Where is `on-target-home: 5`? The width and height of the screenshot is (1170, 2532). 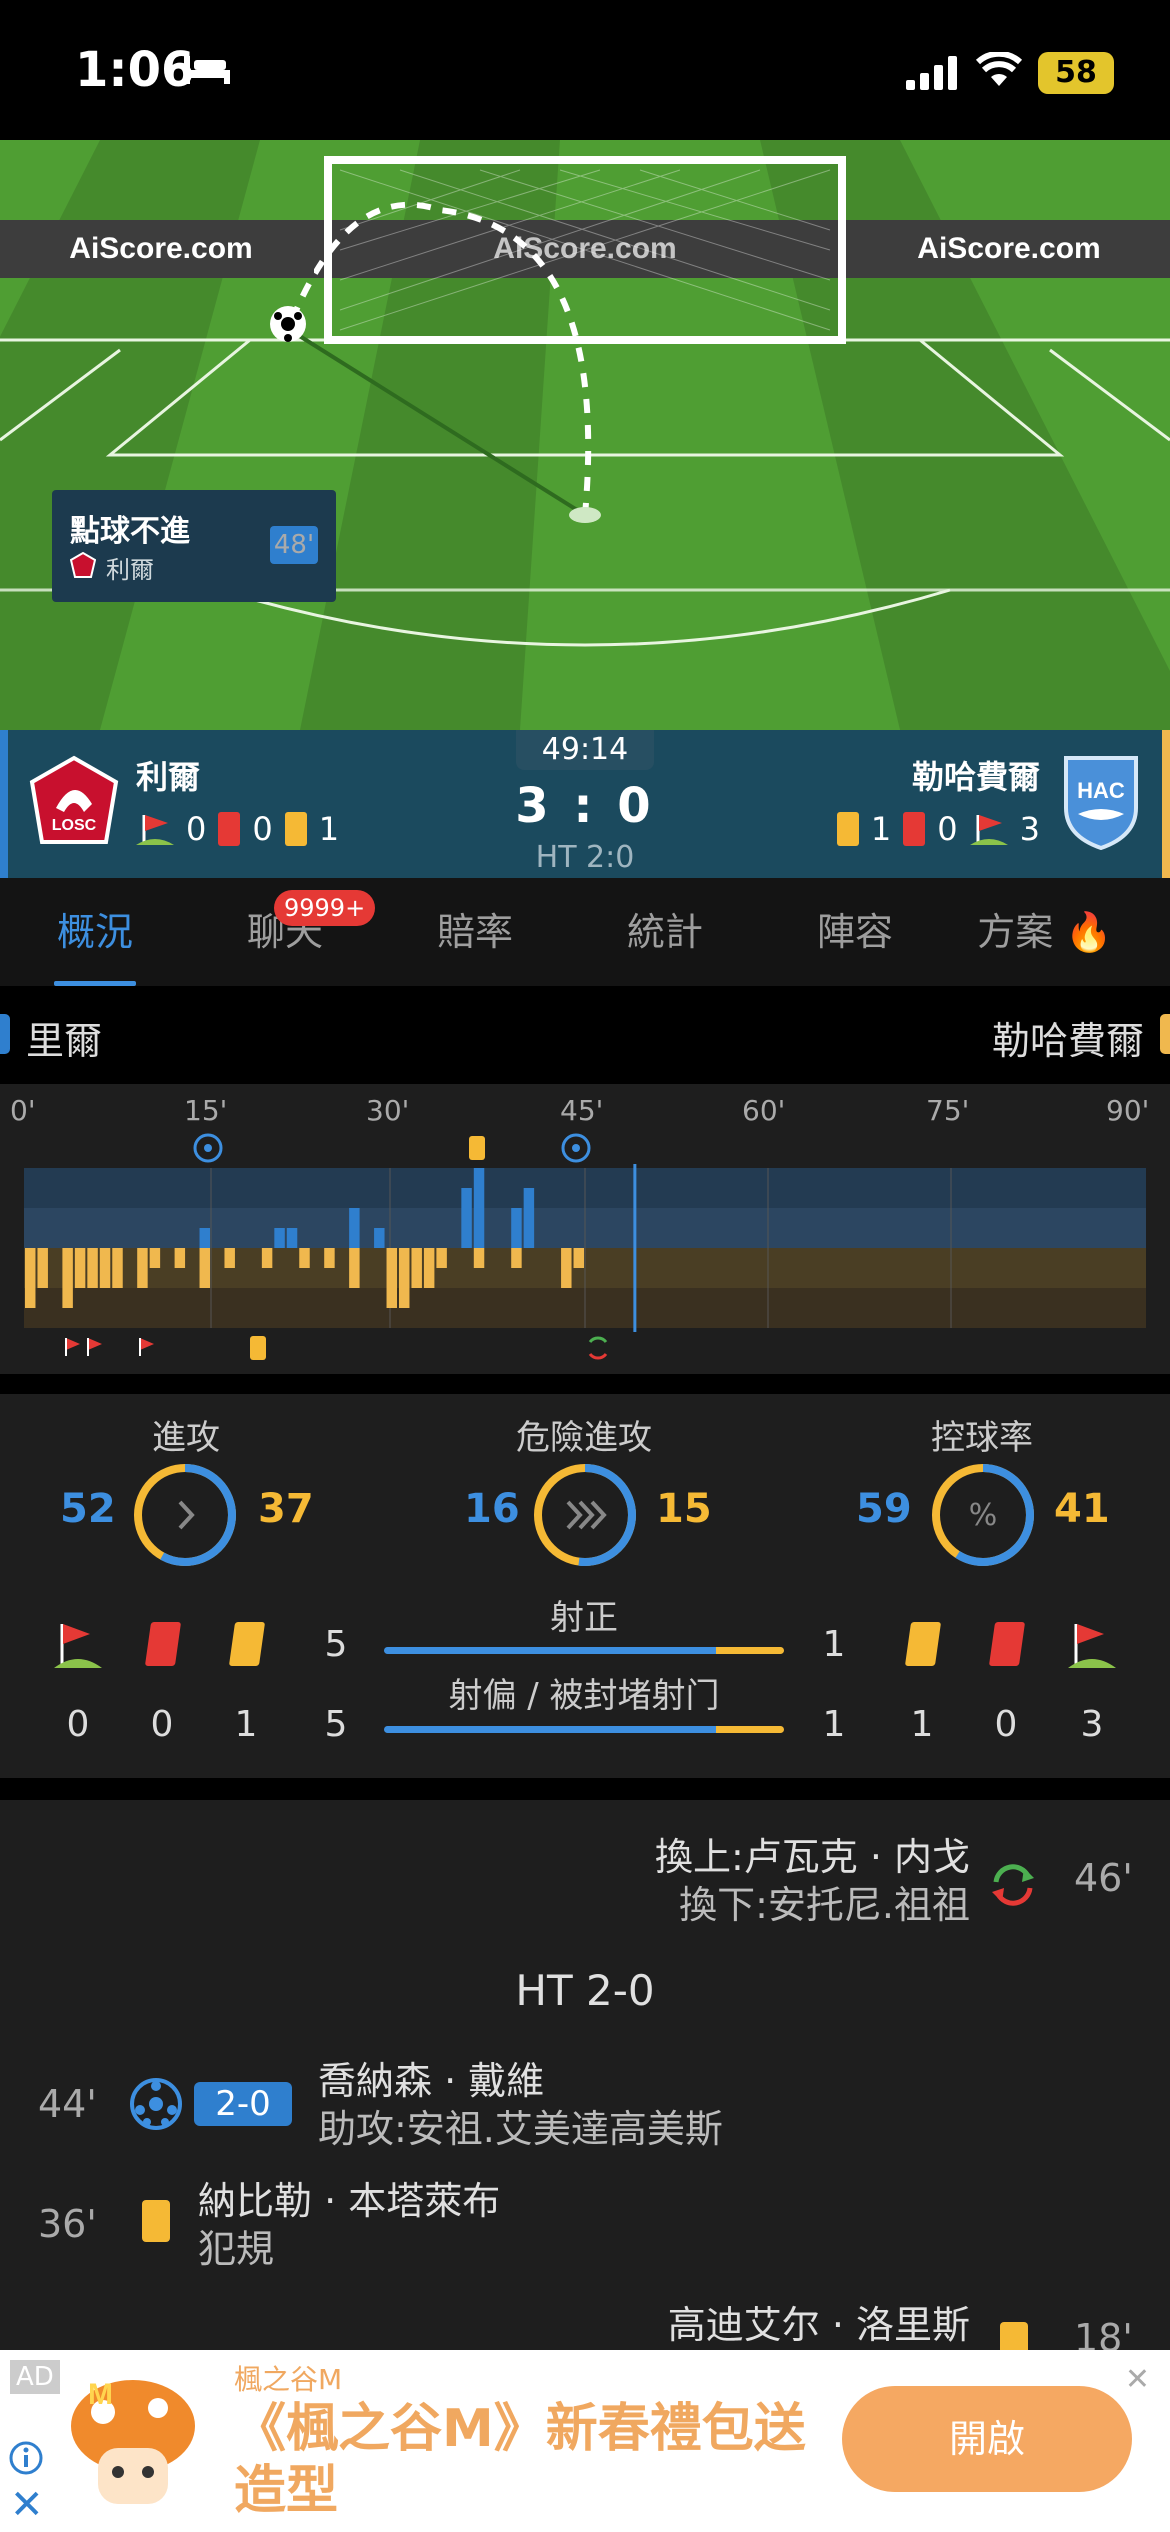
on-target-home: 5 is located at coordinates (336, 1644).